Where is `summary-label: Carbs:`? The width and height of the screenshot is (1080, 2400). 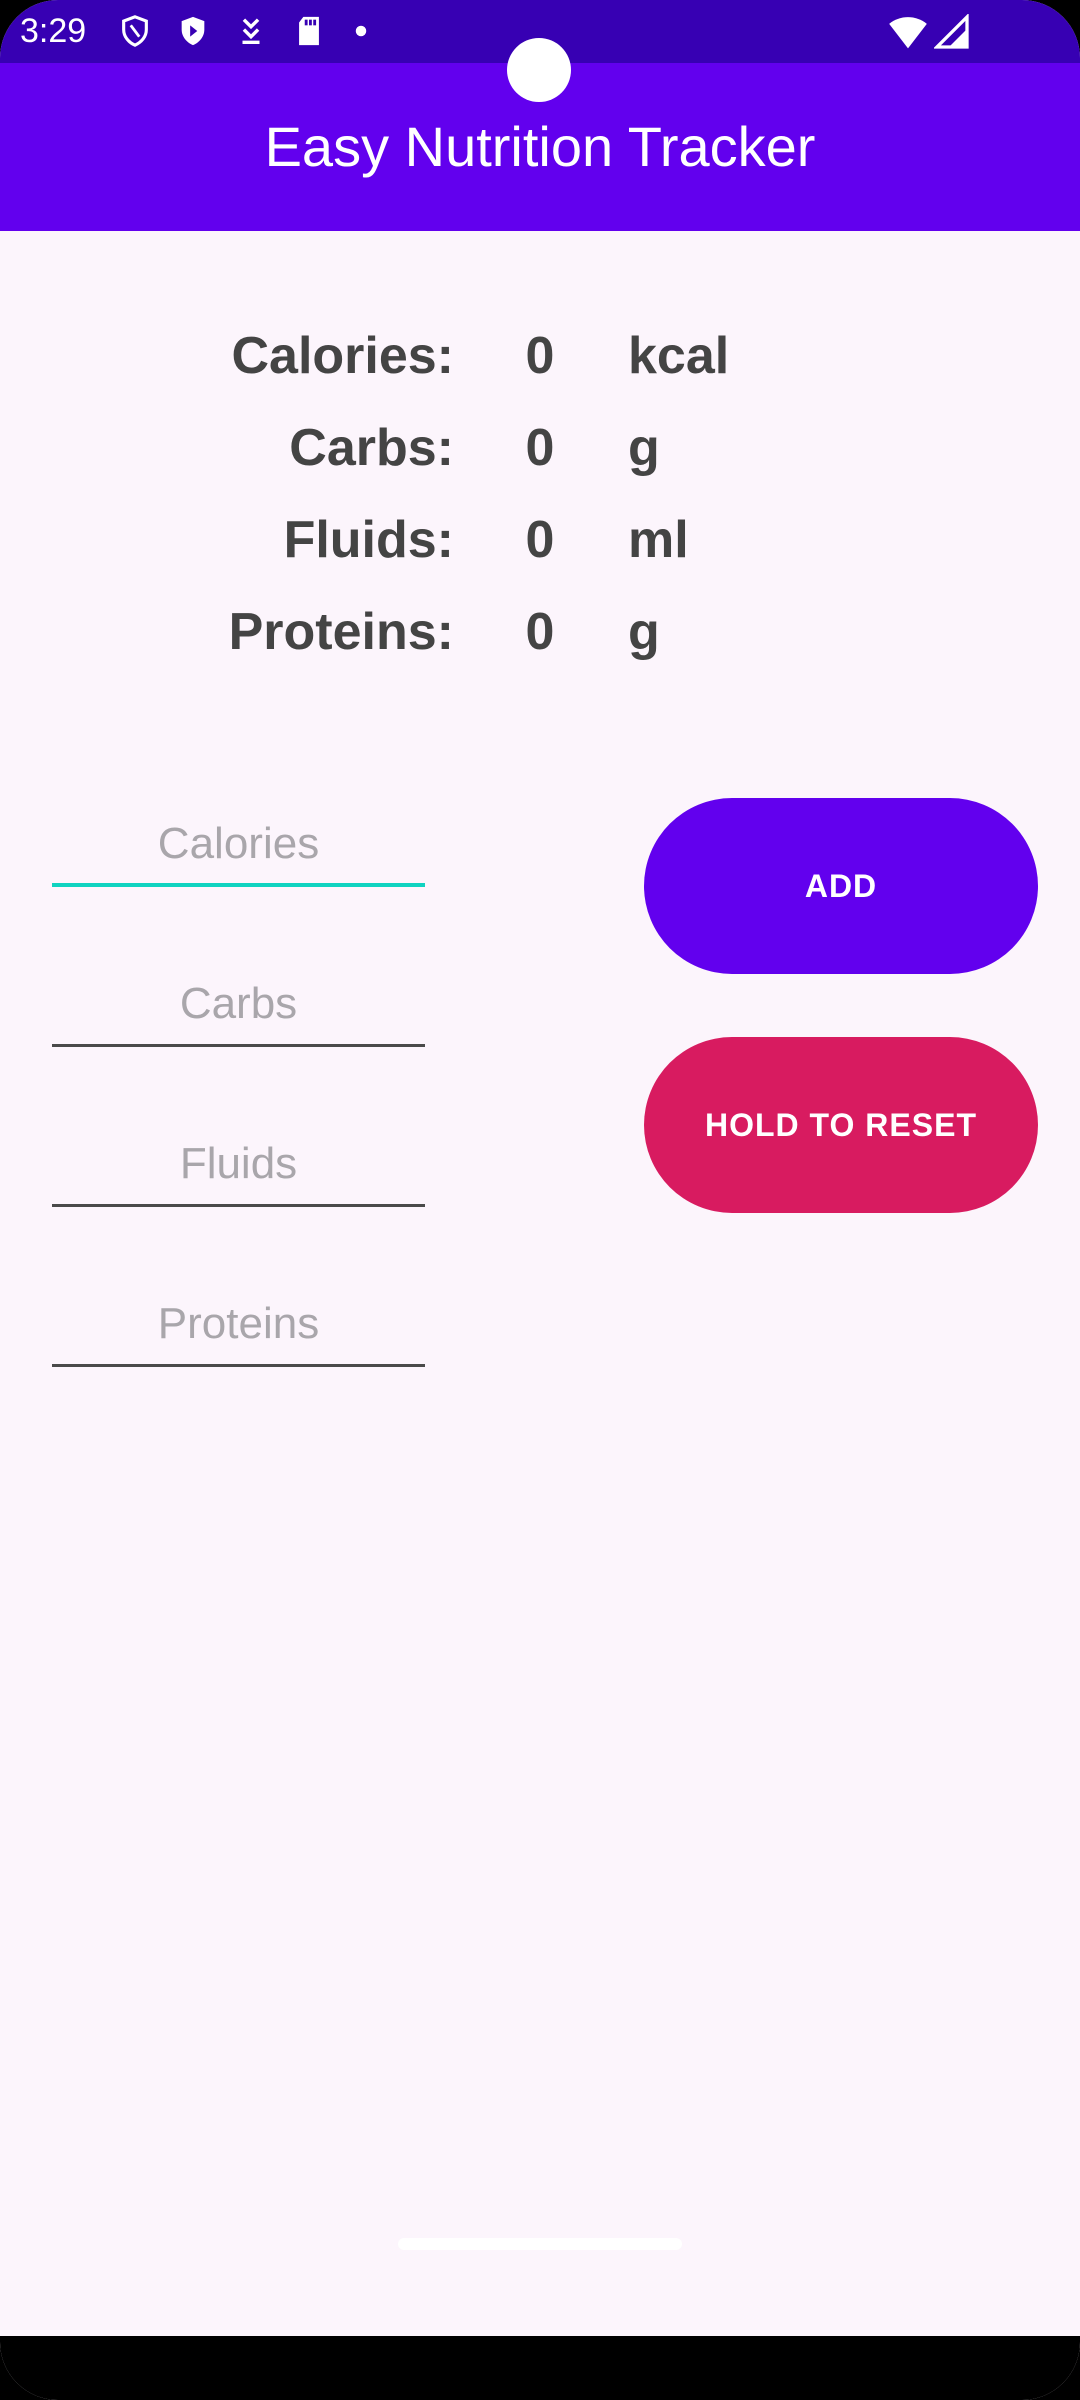
summary-label: Carbs: is located at coordinates (371, 448).